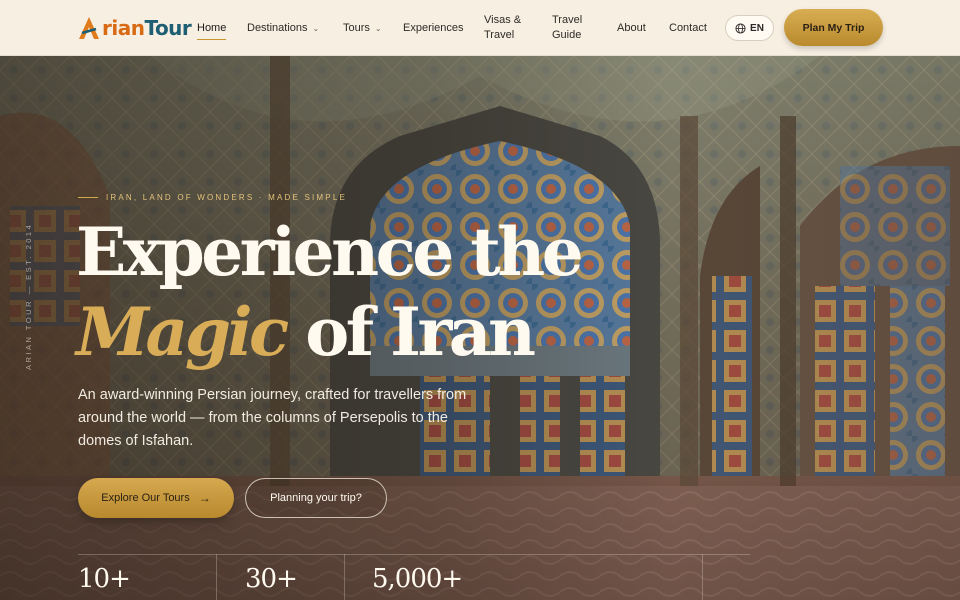  I want to click on hero-eyebrow: IRAN, LAND OF WONDERS · MADE SIMPLE, so click(212, 197).